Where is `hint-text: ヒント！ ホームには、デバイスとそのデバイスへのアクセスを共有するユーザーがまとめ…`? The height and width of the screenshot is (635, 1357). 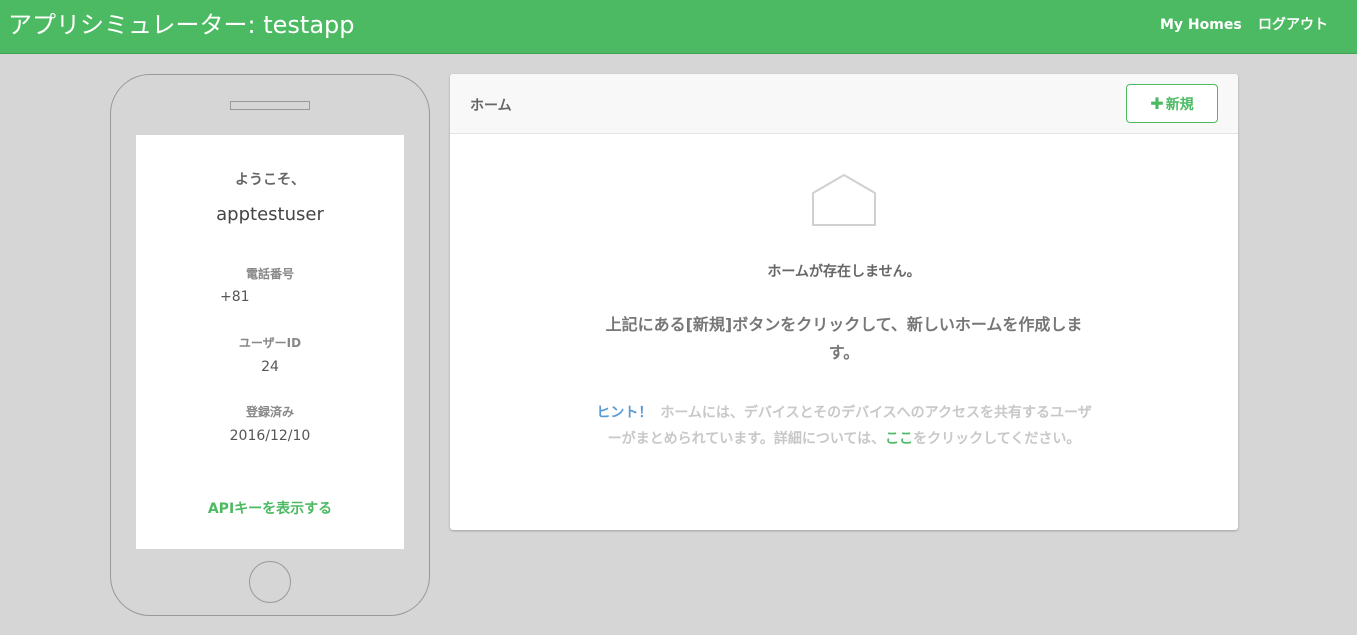 hint-text: ヒント！ ホームには、デバイスとそのデバイスへのアクセスを共有するユーザーがまとめ… is located at coordinates (844, 426).